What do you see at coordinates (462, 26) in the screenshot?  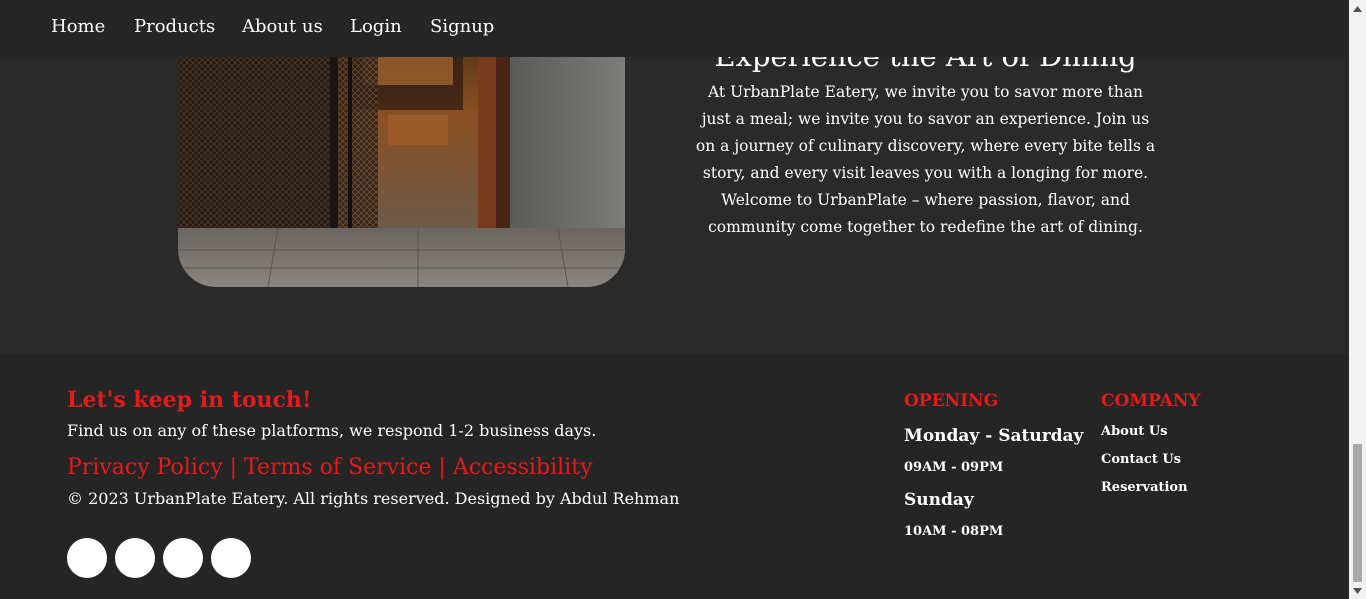 I see `nav-signup: Signup` at bounding box center [462, 26].